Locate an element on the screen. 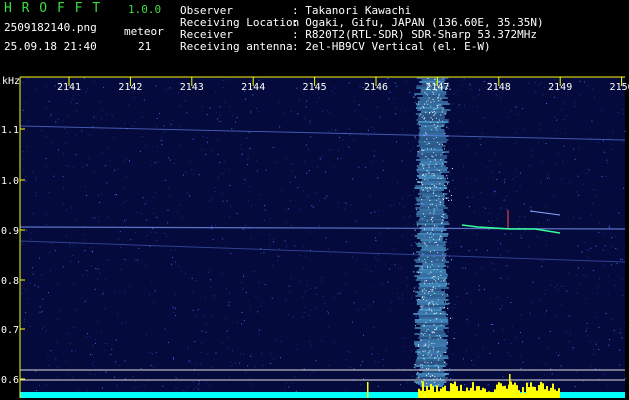 Image resolution: width=629 pixels, height=400 pixels. y-tick-label: 0.9 is located at coordinates (10, 231).